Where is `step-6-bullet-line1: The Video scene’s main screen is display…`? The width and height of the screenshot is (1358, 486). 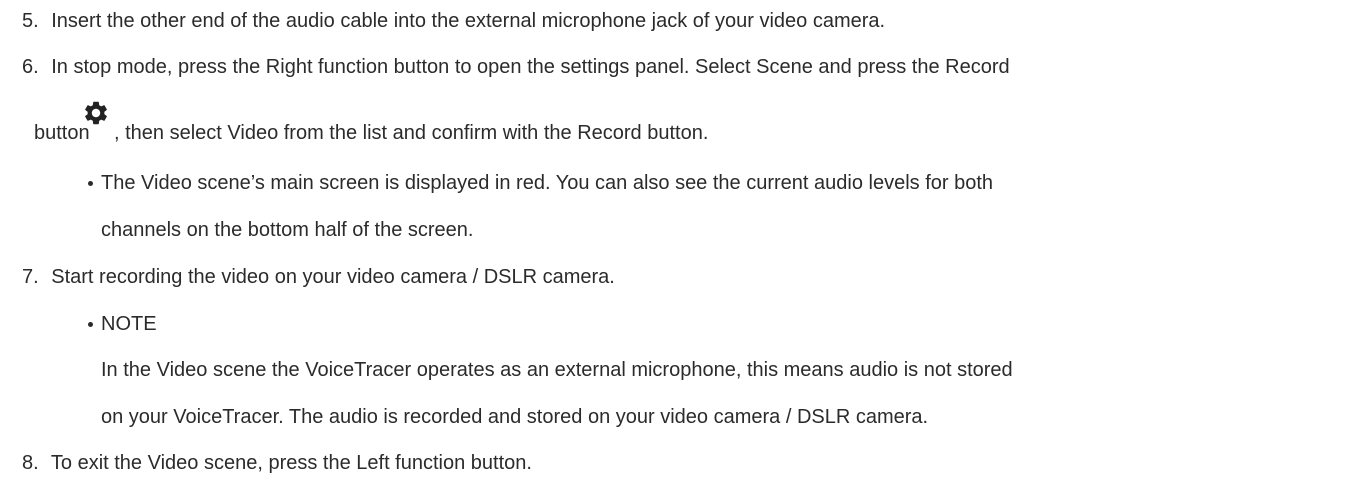
step-6-bullet-line1: The Video scene’s main screen is display… is located at coordinates (547, 183).